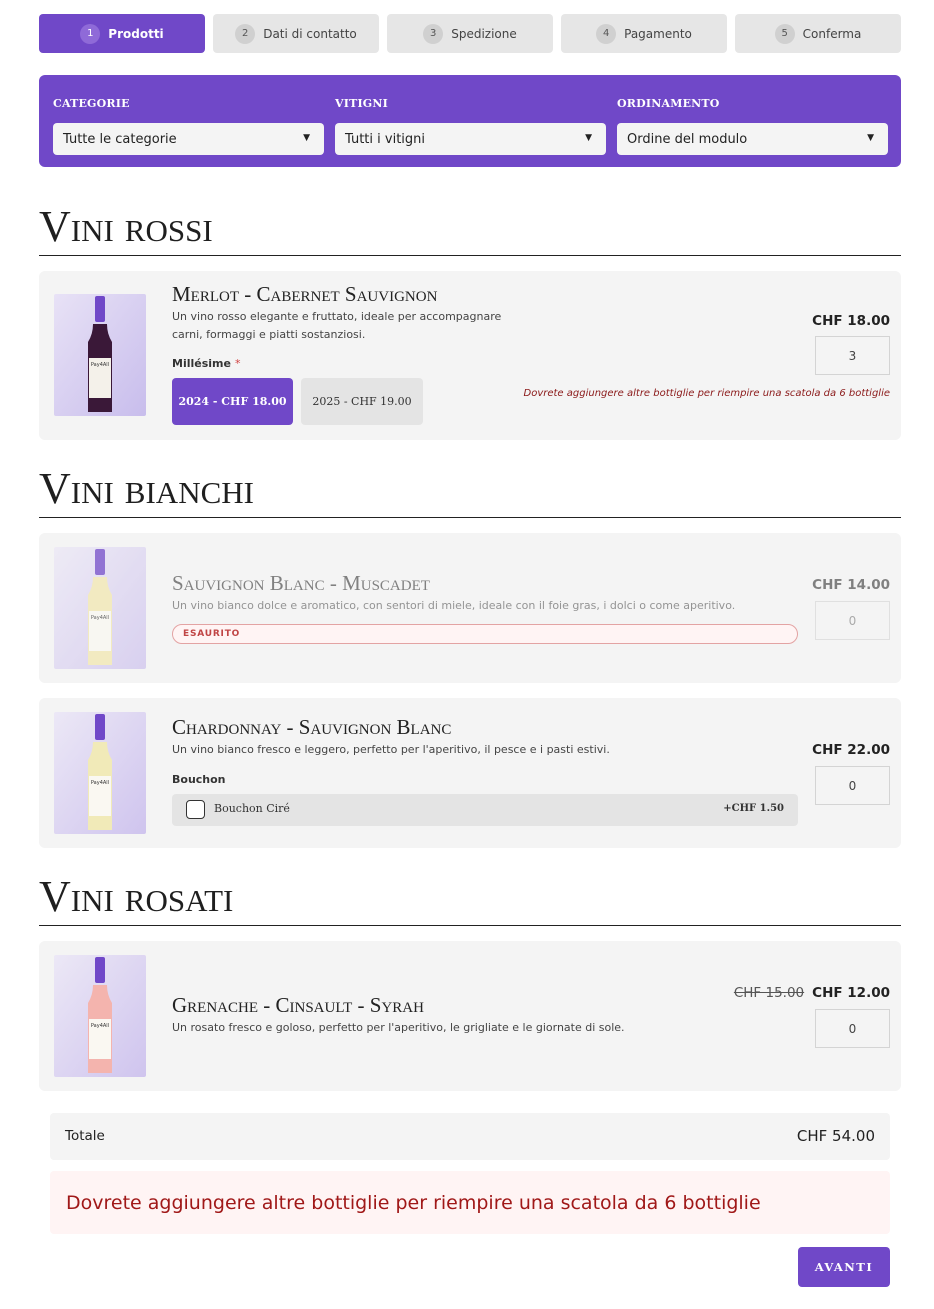 Image resolution: width=934 pixels, height=1309 pixels. What do you see at coordinates (305, 294) in the screenshot?
I see `product-name: Merlot - Cabernet Sauvignon` at bounding box center [305, 294].